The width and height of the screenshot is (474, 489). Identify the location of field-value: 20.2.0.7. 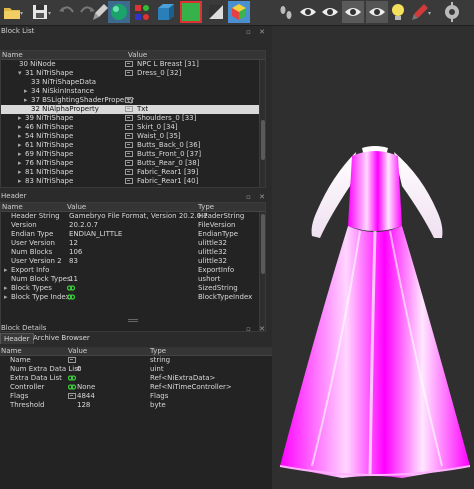
(83, 225).